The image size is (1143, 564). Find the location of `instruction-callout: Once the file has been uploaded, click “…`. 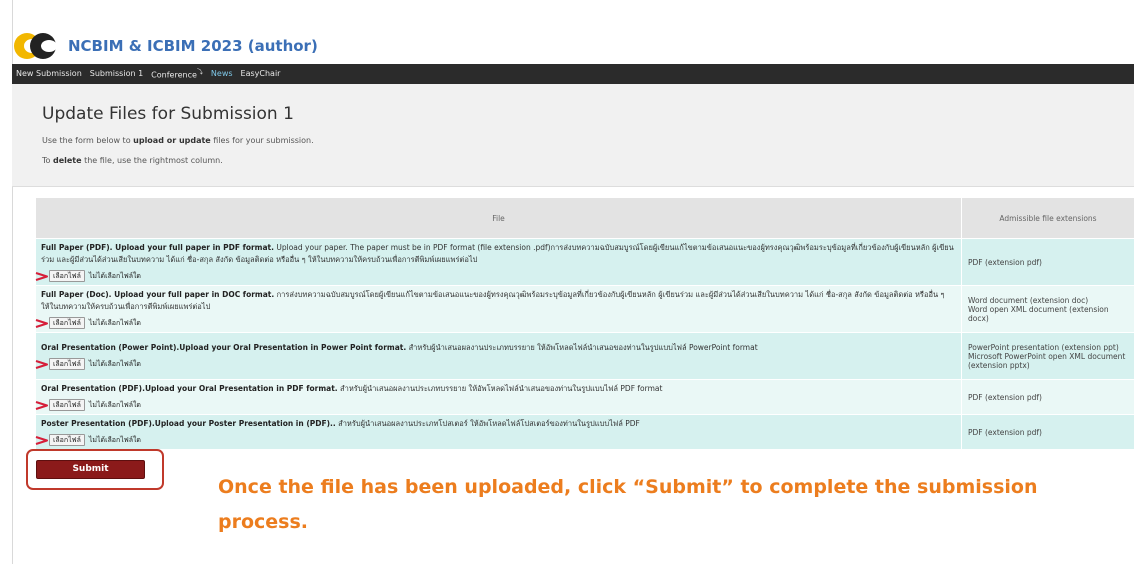

instruction-callout: Once the file has been uploaded, click “… is located at coordinates (628, 504).